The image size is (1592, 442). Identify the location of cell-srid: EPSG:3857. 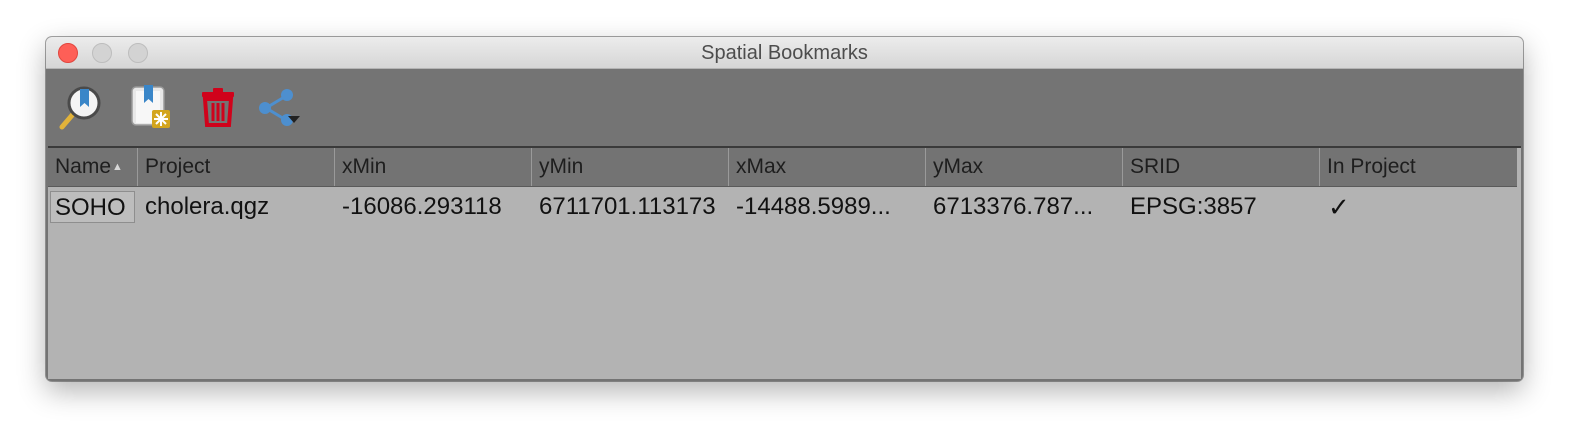
(1221, 207).